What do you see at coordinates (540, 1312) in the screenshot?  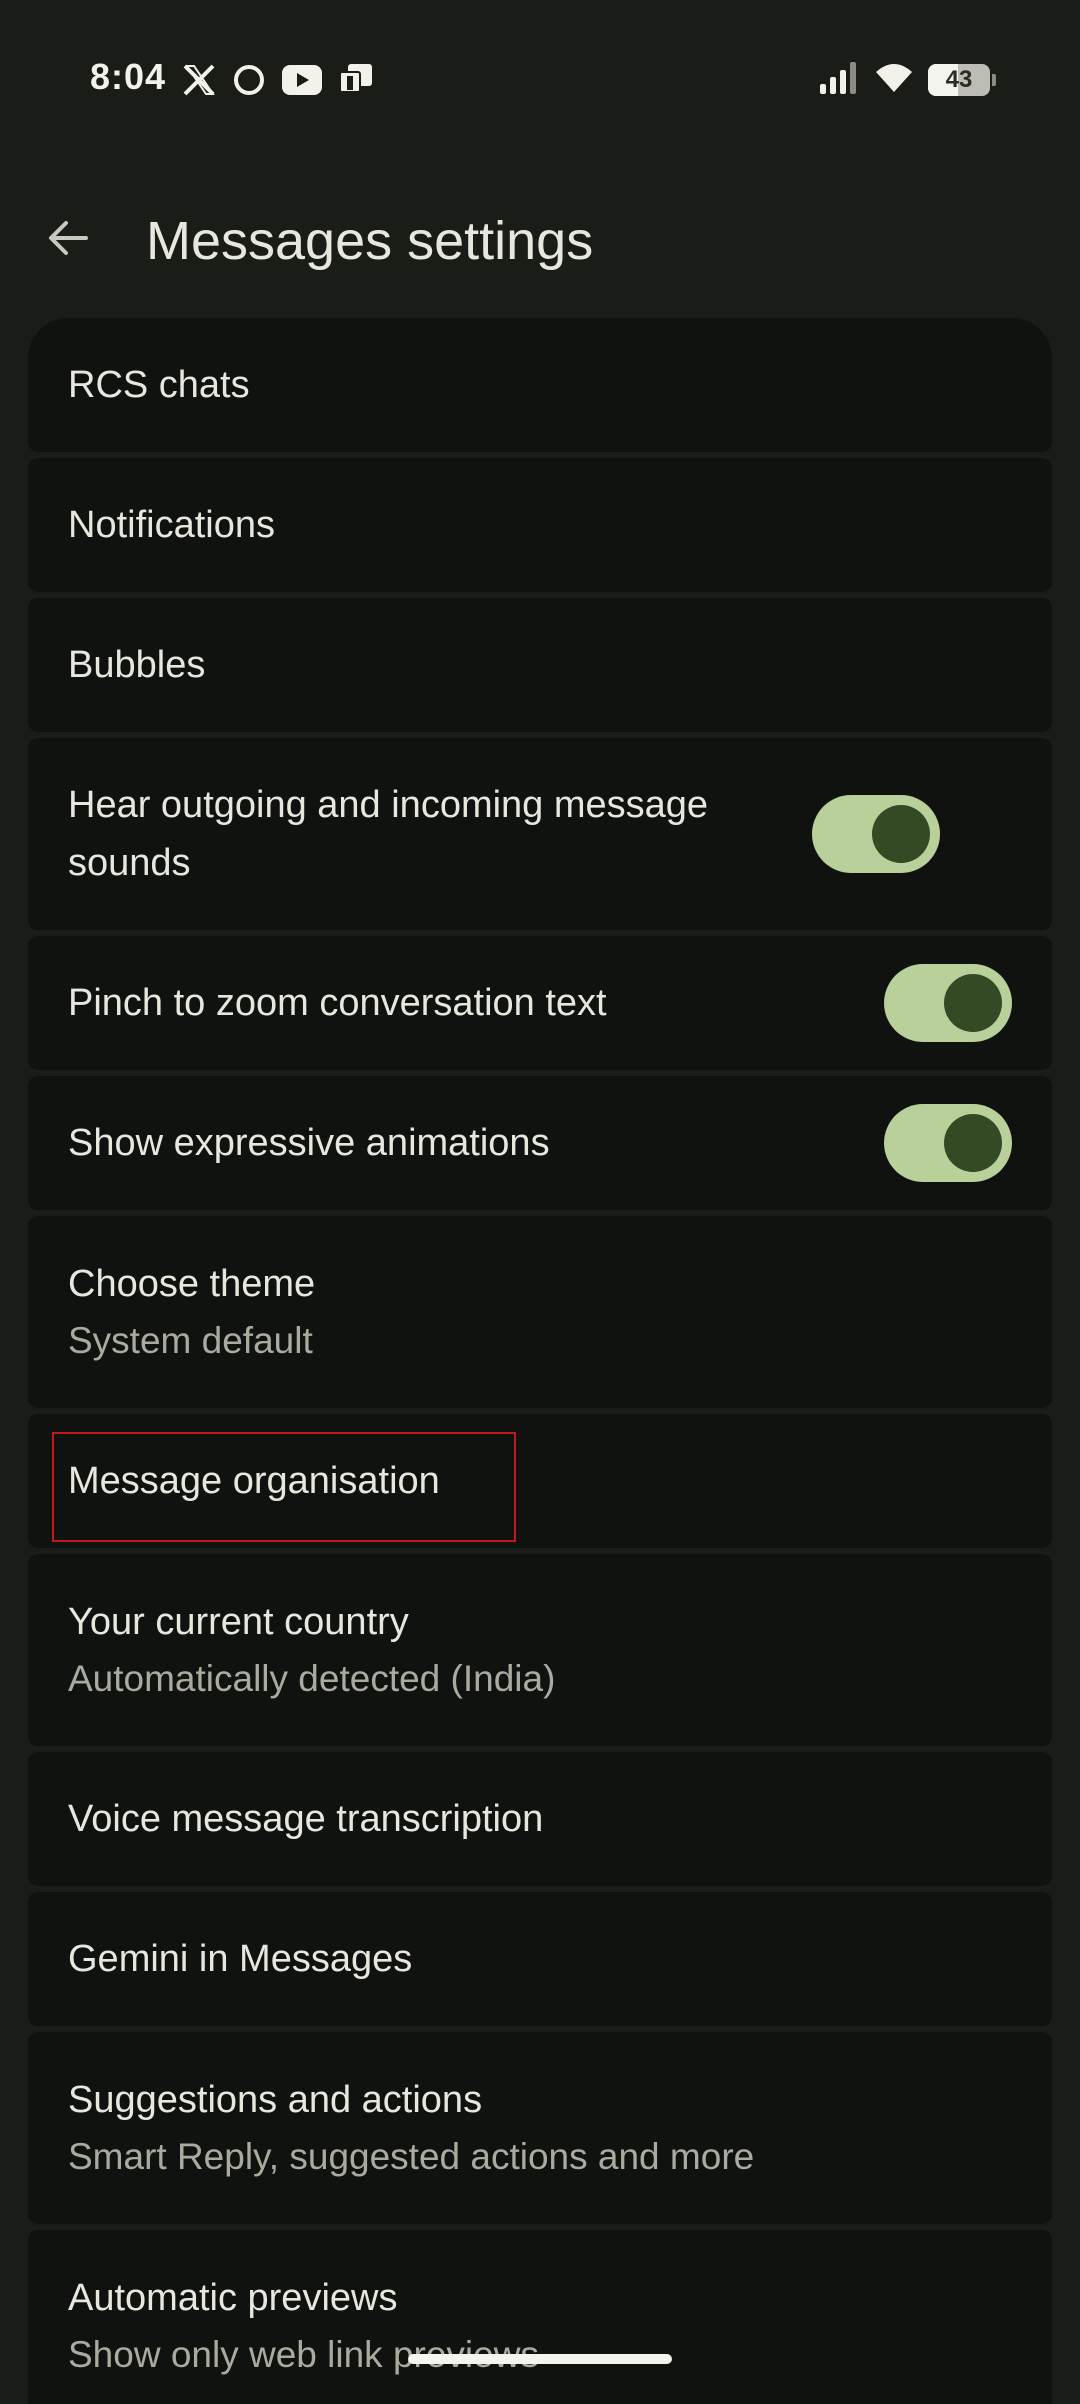 I see `setting-choose-theme: Choose theme System default` at bounding box center [540, 1312].